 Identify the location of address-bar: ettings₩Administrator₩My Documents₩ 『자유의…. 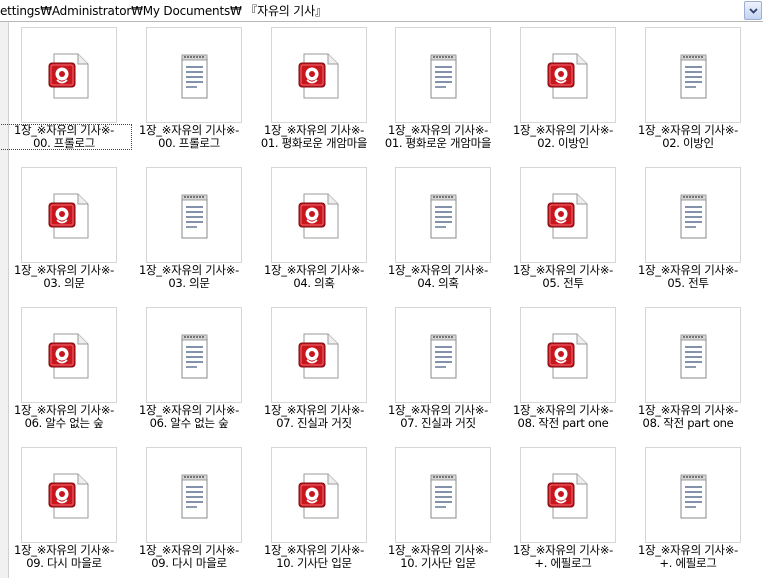
(381, 11).